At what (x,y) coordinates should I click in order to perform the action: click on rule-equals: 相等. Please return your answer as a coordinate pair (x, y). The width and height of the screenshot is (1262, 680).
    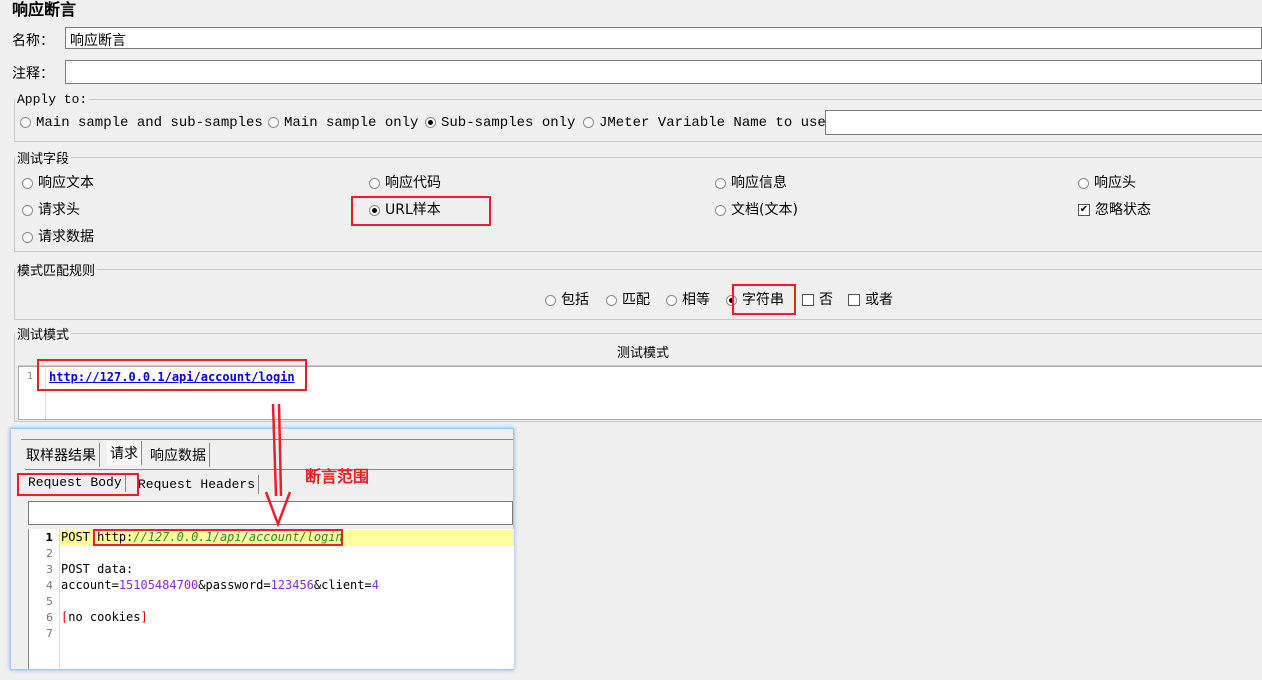
    Looking at the image, I should click on (688, 299).